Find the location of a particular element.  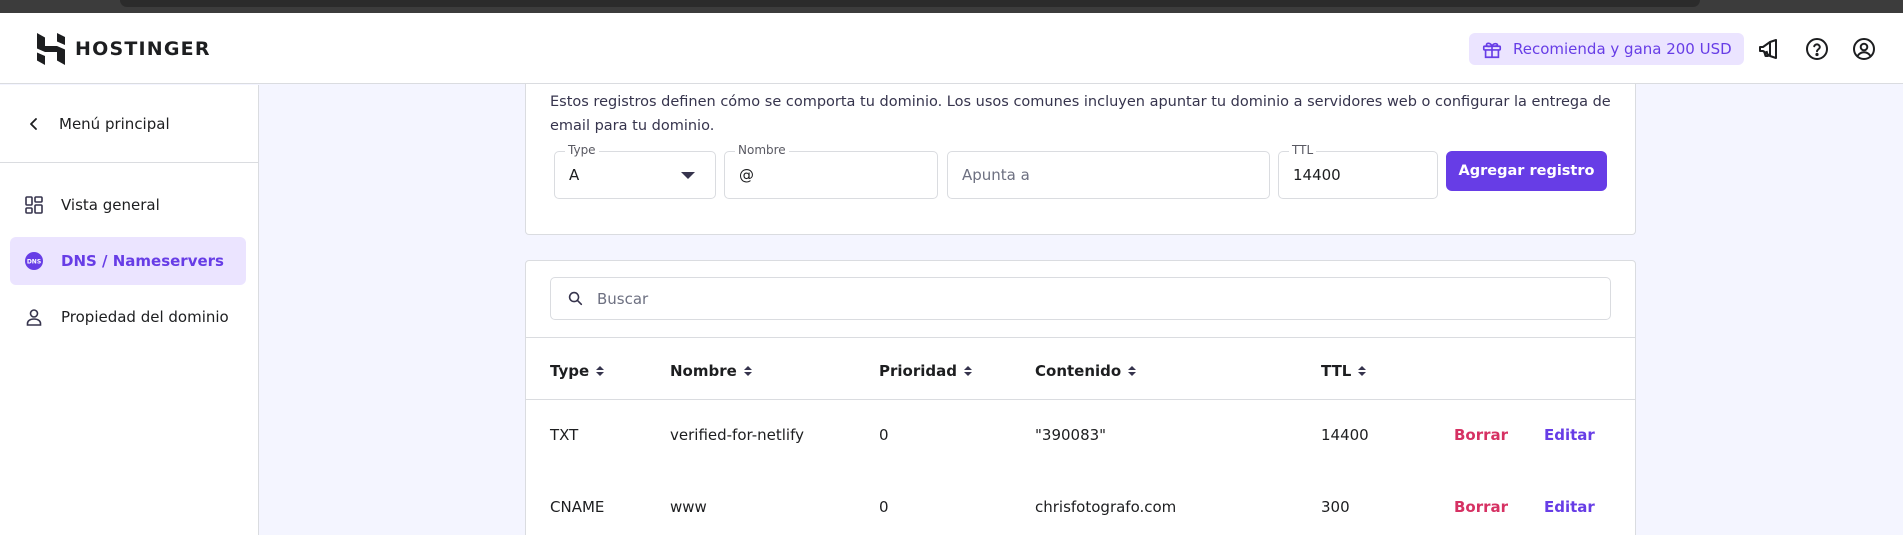

referral-label: Recomienda y gana 200 USD is located at coordinates (1622, 49).